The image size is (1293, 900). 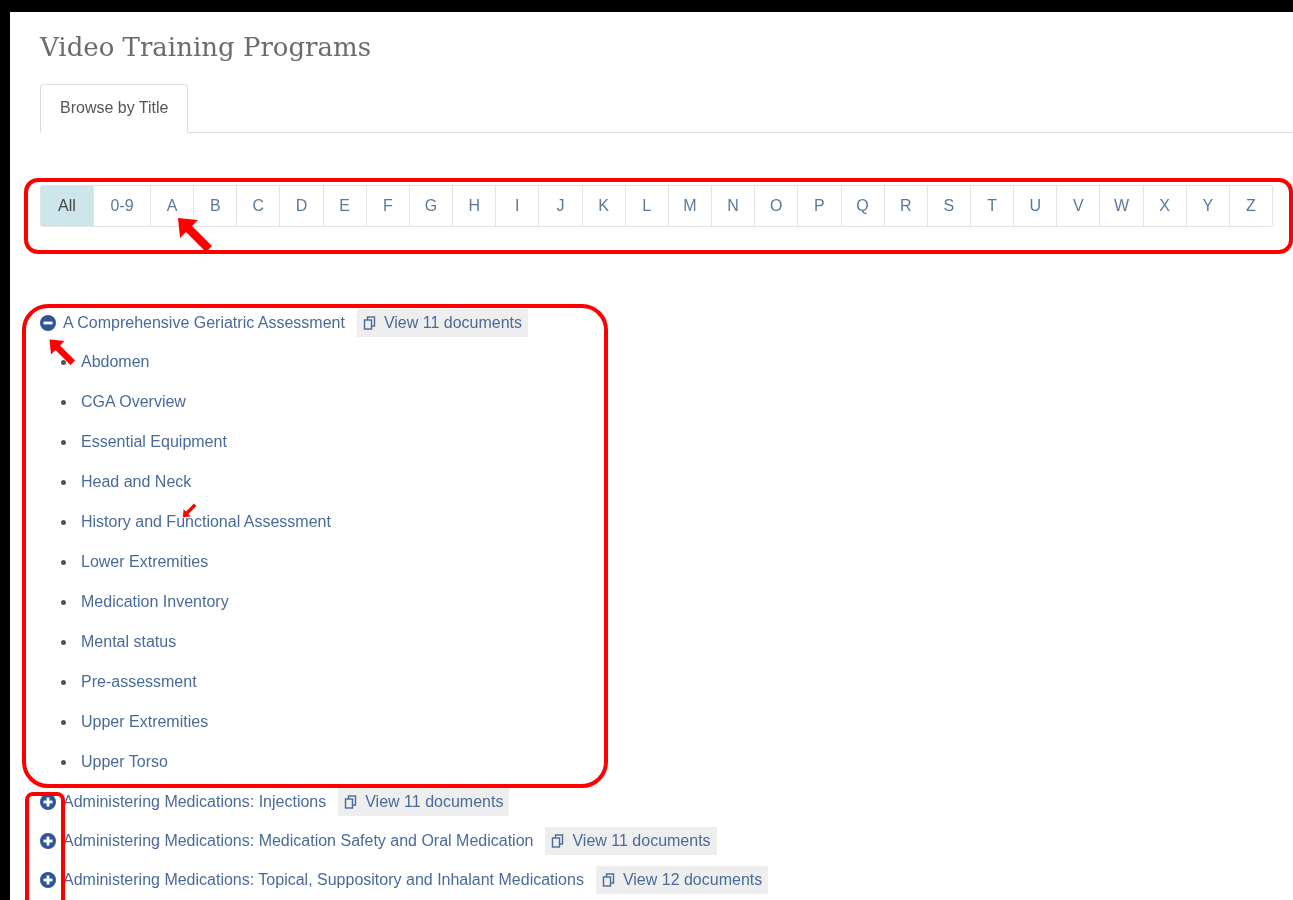 I want to click on tab: Browse by Title, so click(x=114, y=108).